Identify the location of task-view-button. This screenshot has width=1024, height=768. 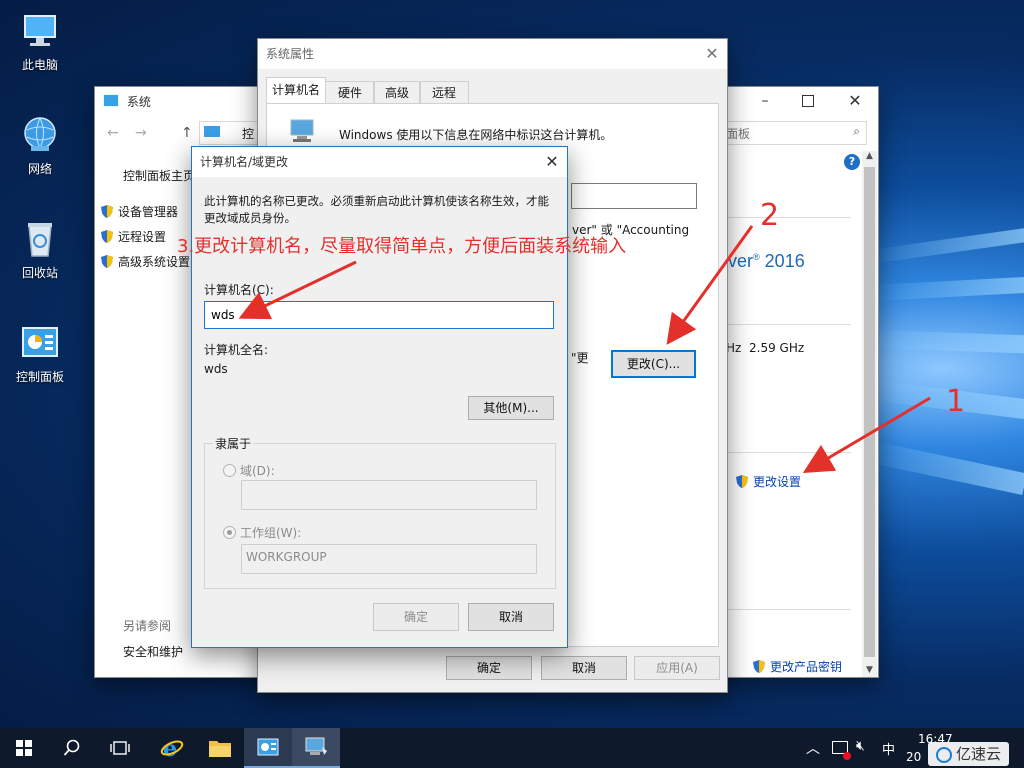
(120, 748).